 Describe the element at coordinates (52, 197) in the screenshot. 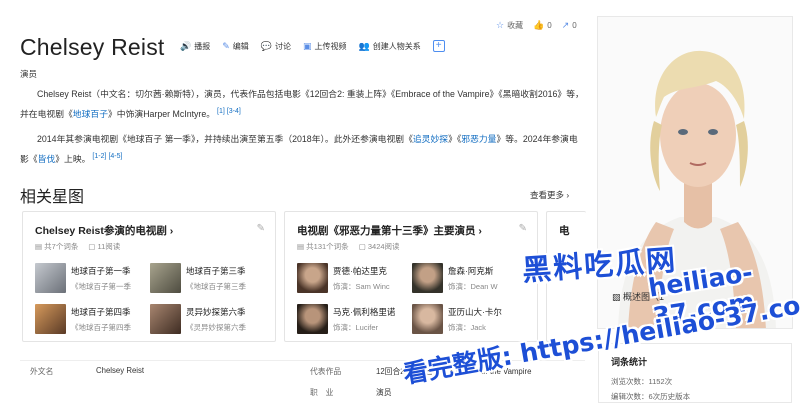

I see `section-title: 相关星图` at that location.